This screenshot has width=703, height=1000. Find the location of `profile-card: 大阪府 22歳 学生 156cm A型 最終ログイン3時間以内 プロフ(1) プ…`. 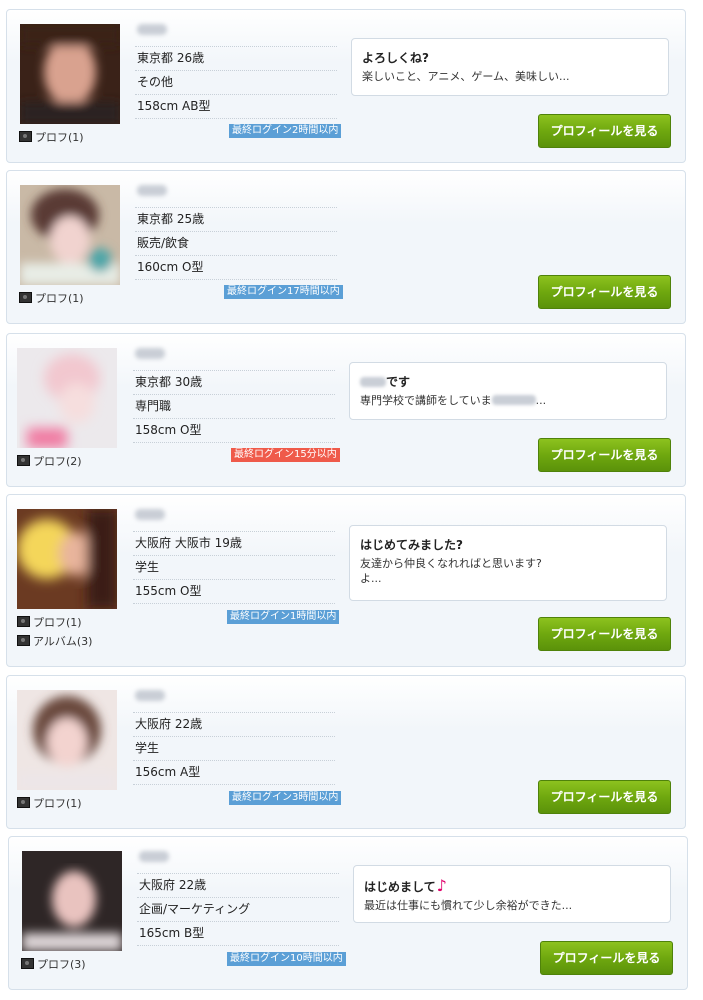

profile-card: 大阪府 22歳 学生 156cm A型 最終ログイン3時間以内 プロフ(1) プ… is located at coordinates (346, 752).